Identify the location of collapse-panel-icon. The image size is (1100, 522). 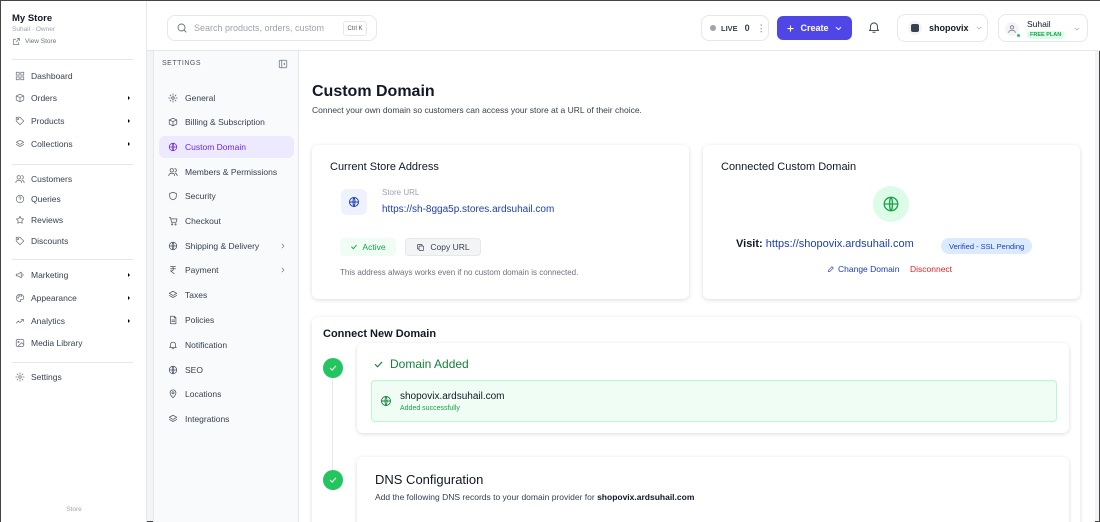
(283, 64).